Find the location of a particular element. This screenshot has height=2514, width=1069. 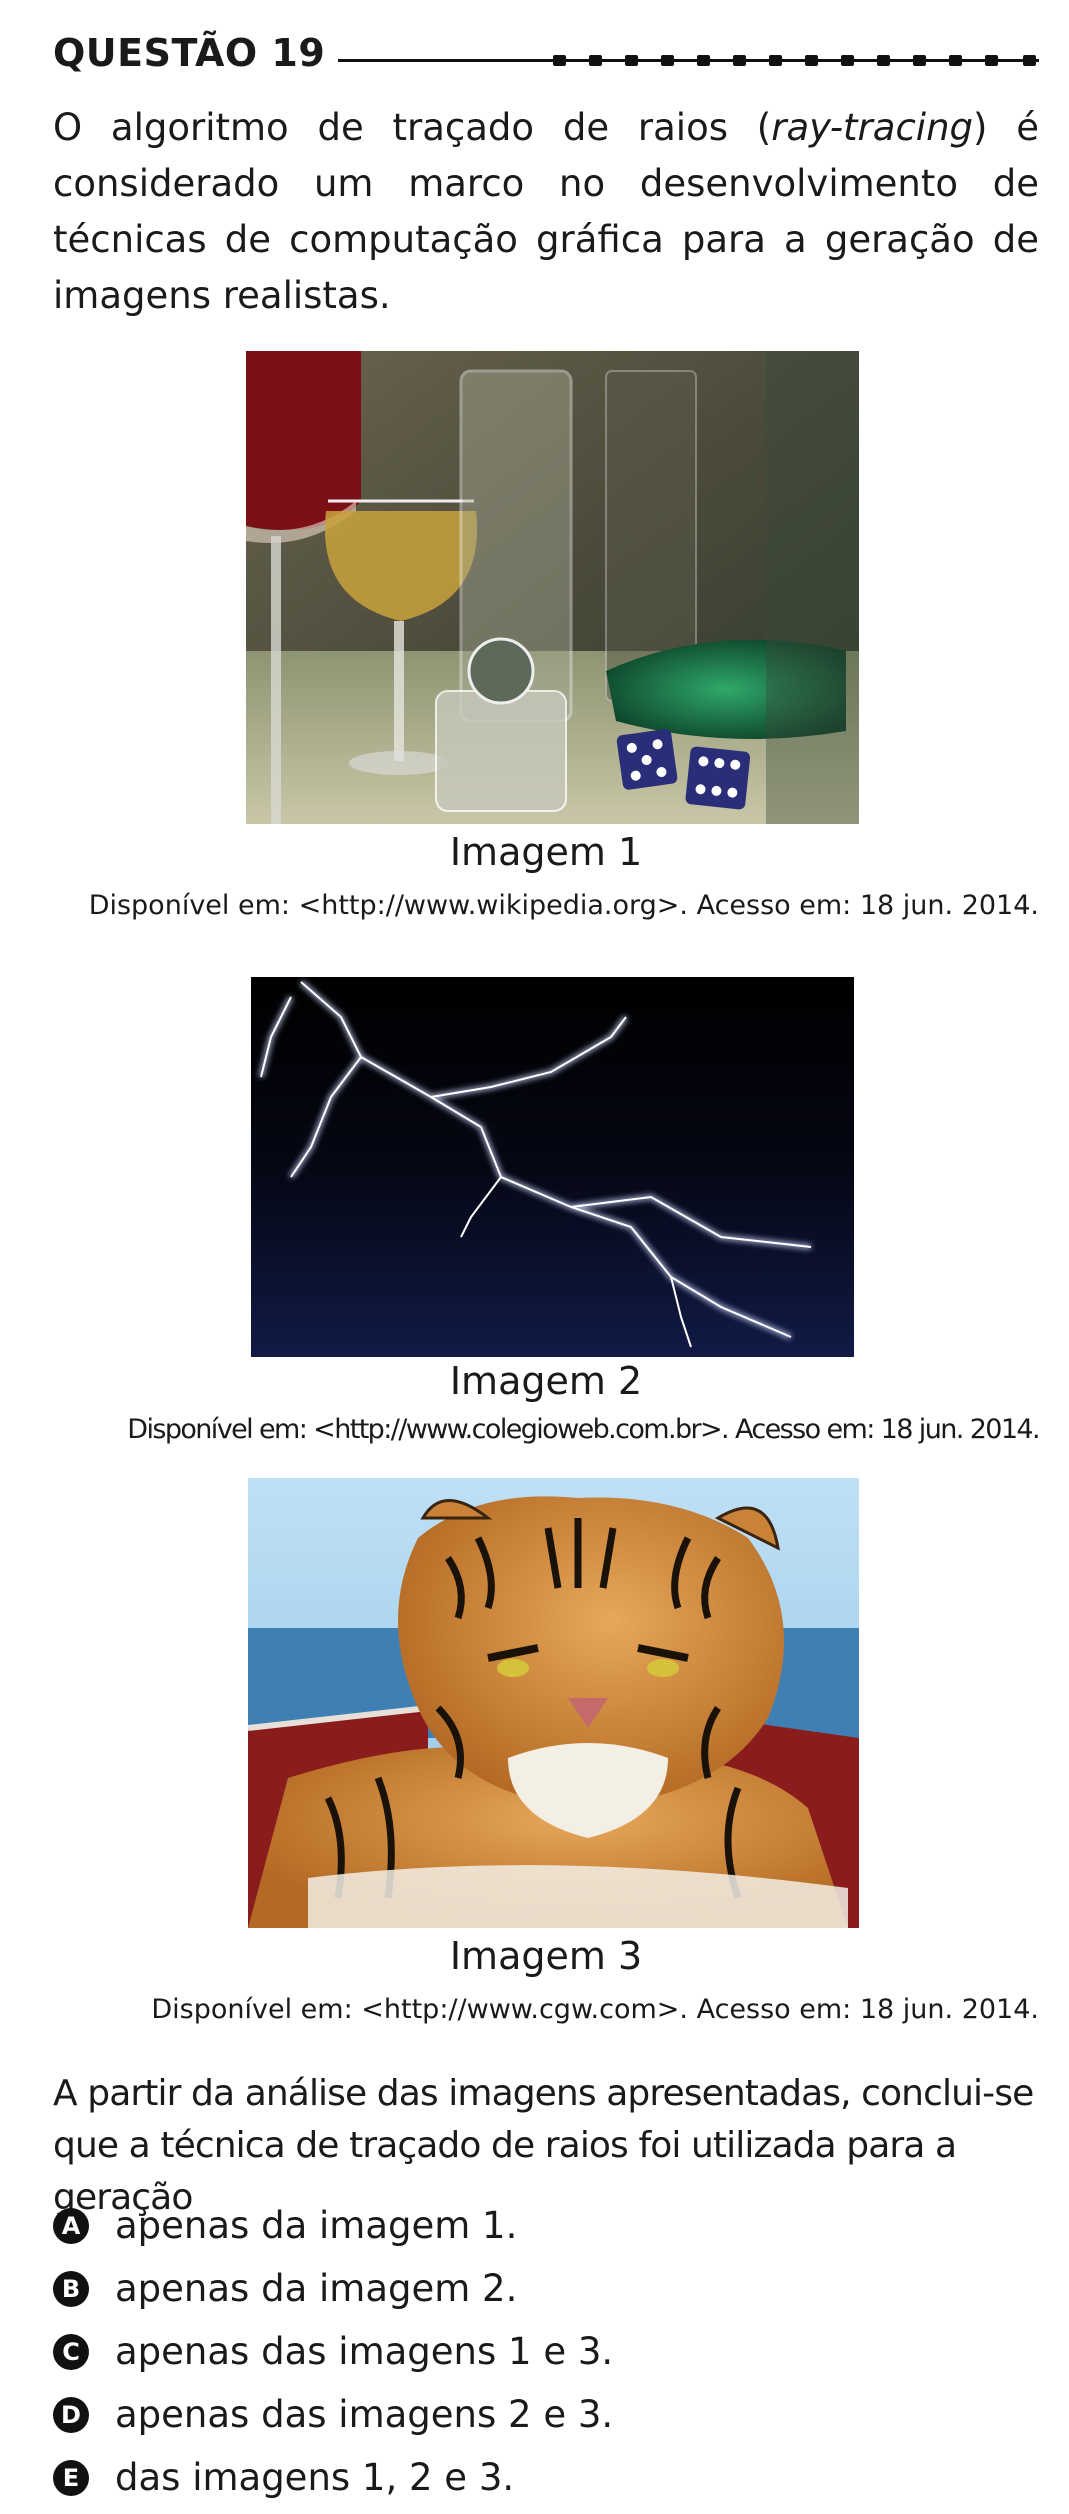

tiger-image is located at coordinates (553, 1703).